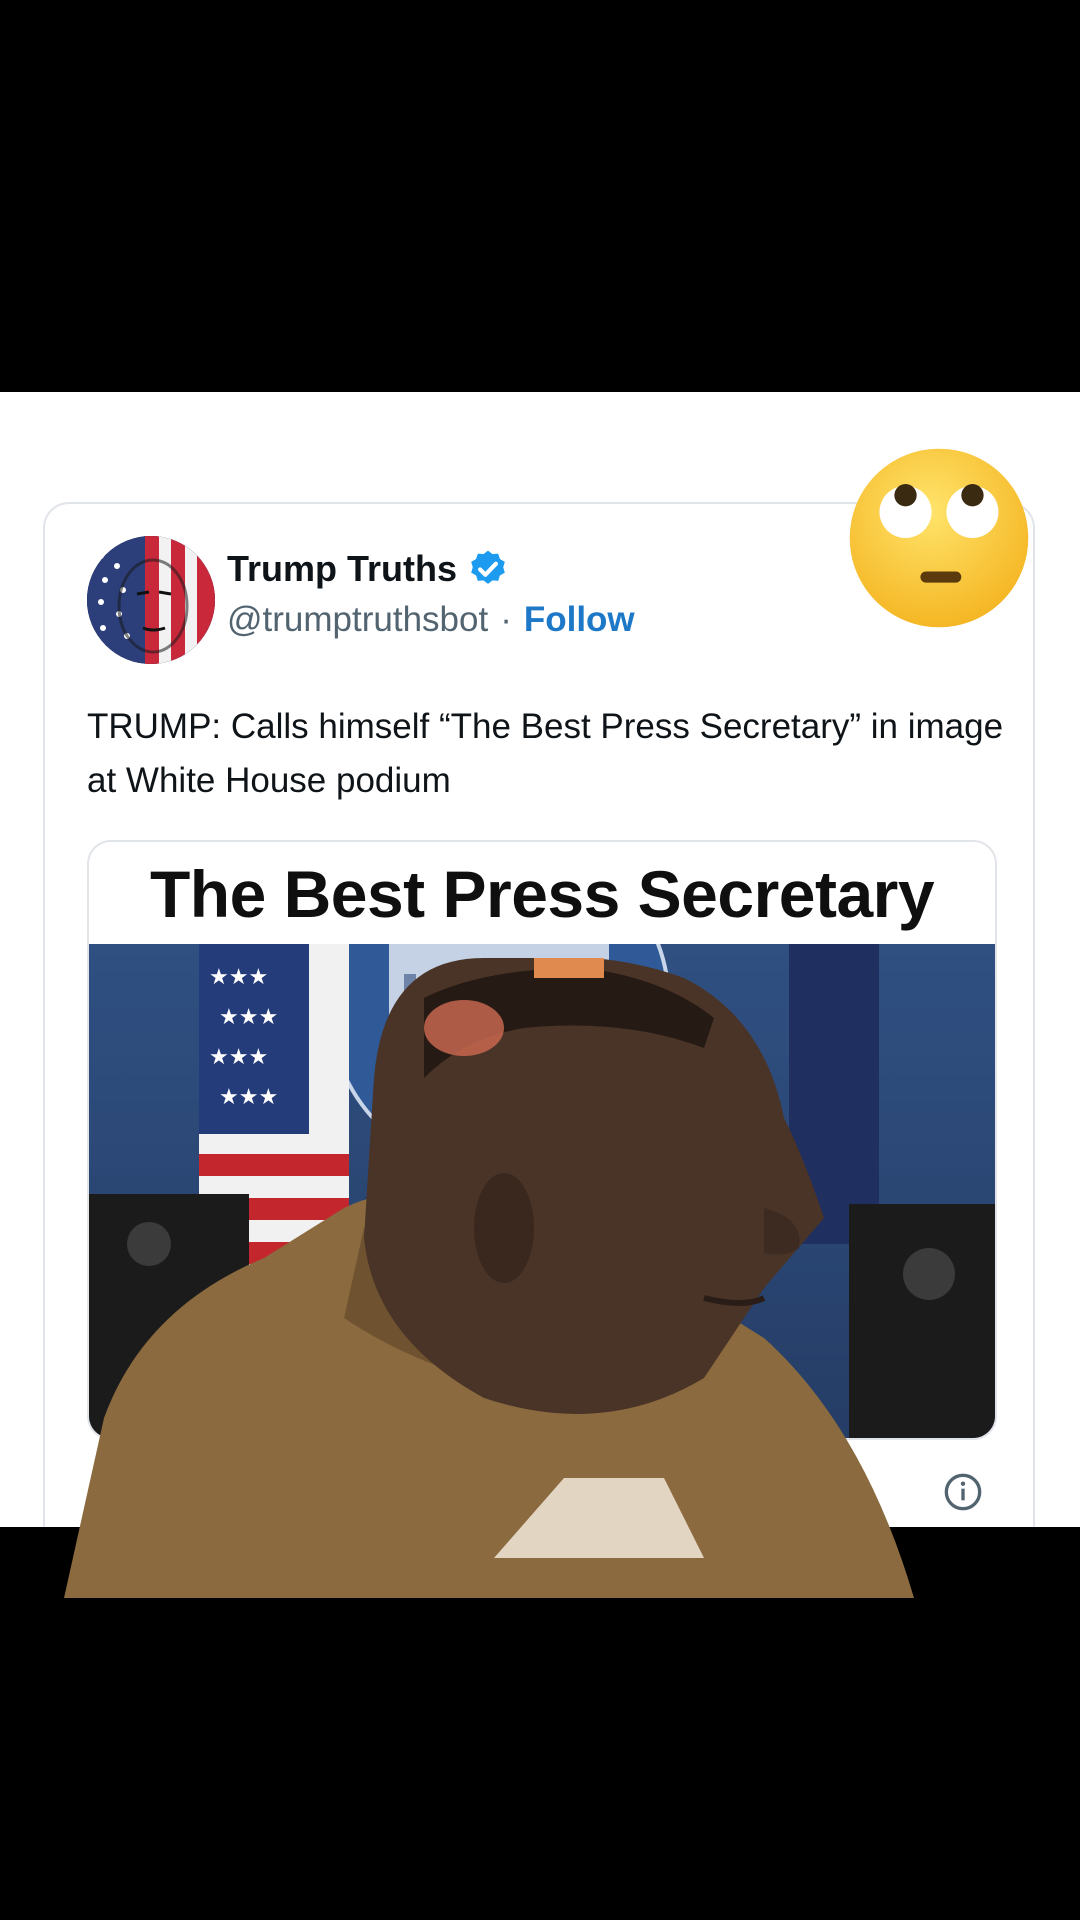  What do you see at coordinates (488, 567) in the screenshot?
I see `verified-badge-icon` at bounding box center [488, 567].